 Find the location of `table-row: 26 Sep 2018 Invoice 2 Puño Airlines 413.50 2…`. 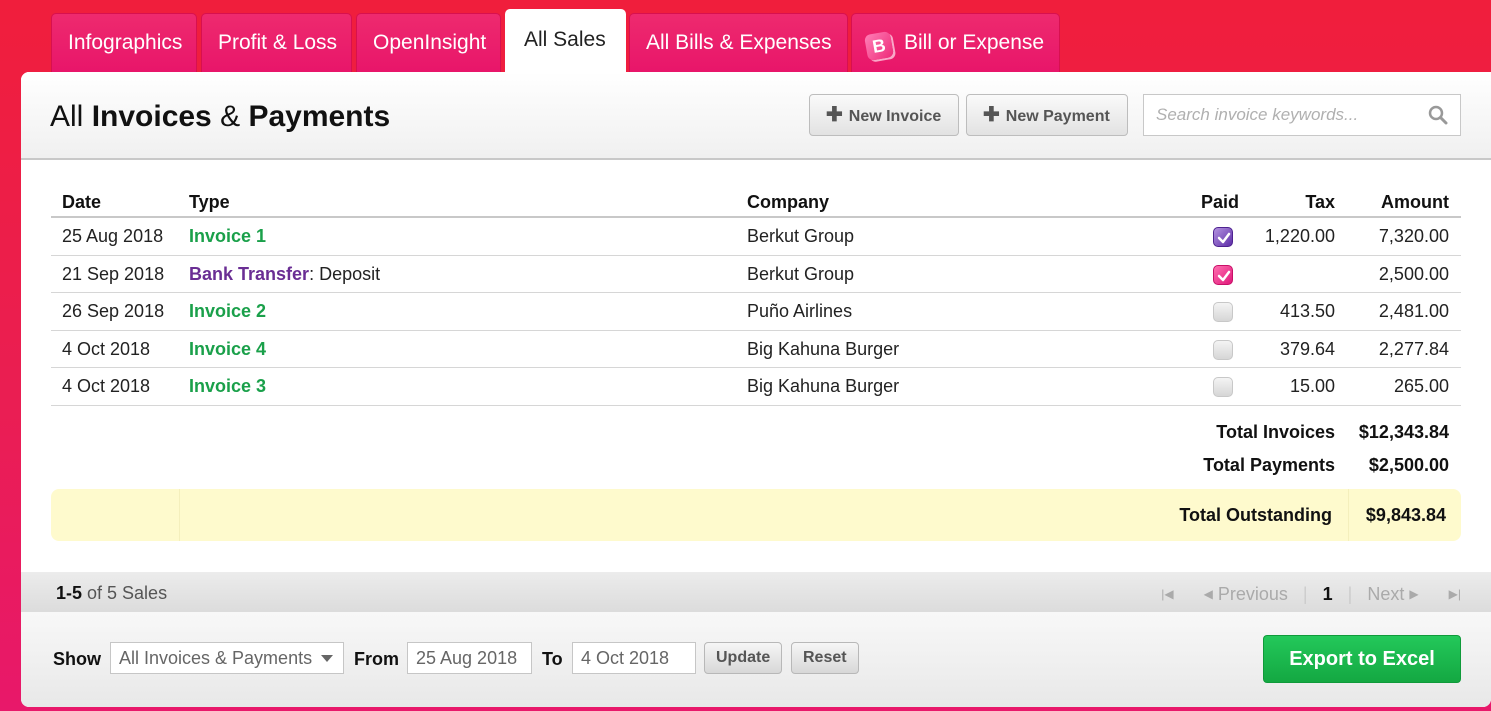

table-row: 26 Sep 2018 Invoice 2 Puño Airlines 413.50 2… is located at coordinates (756, 312).